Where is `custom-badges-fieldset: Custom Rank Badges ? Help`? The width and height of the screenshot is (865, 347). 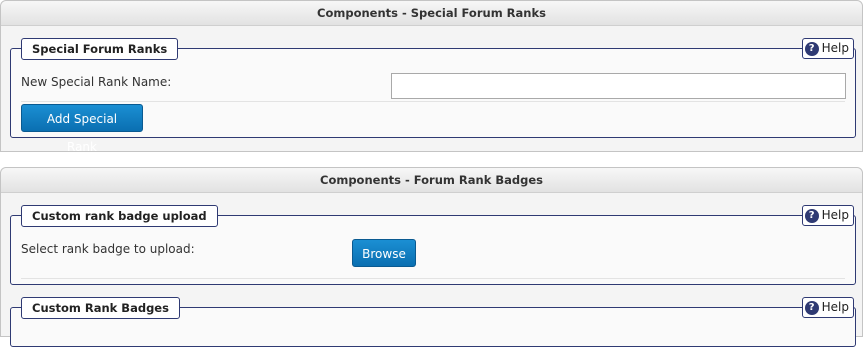
custom-badges-fieldset: Custom Rank Badges ? Help is located at coordinates (433, 322).